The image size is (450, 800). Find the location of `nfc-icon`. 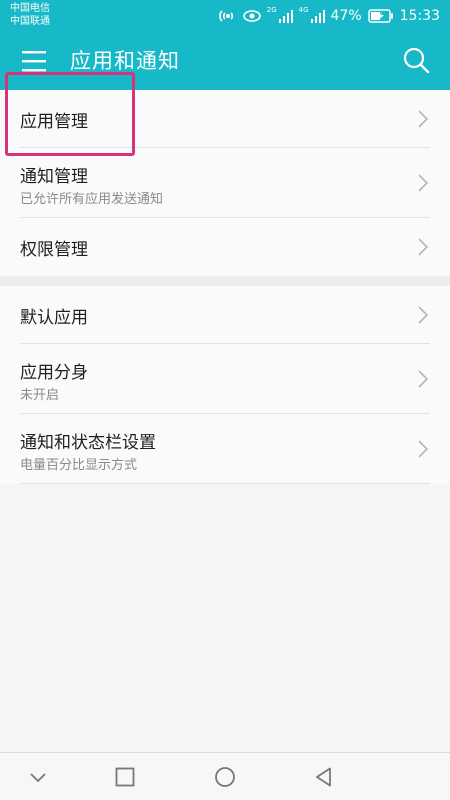

nfc-icon is located at coordinates (227, 16).